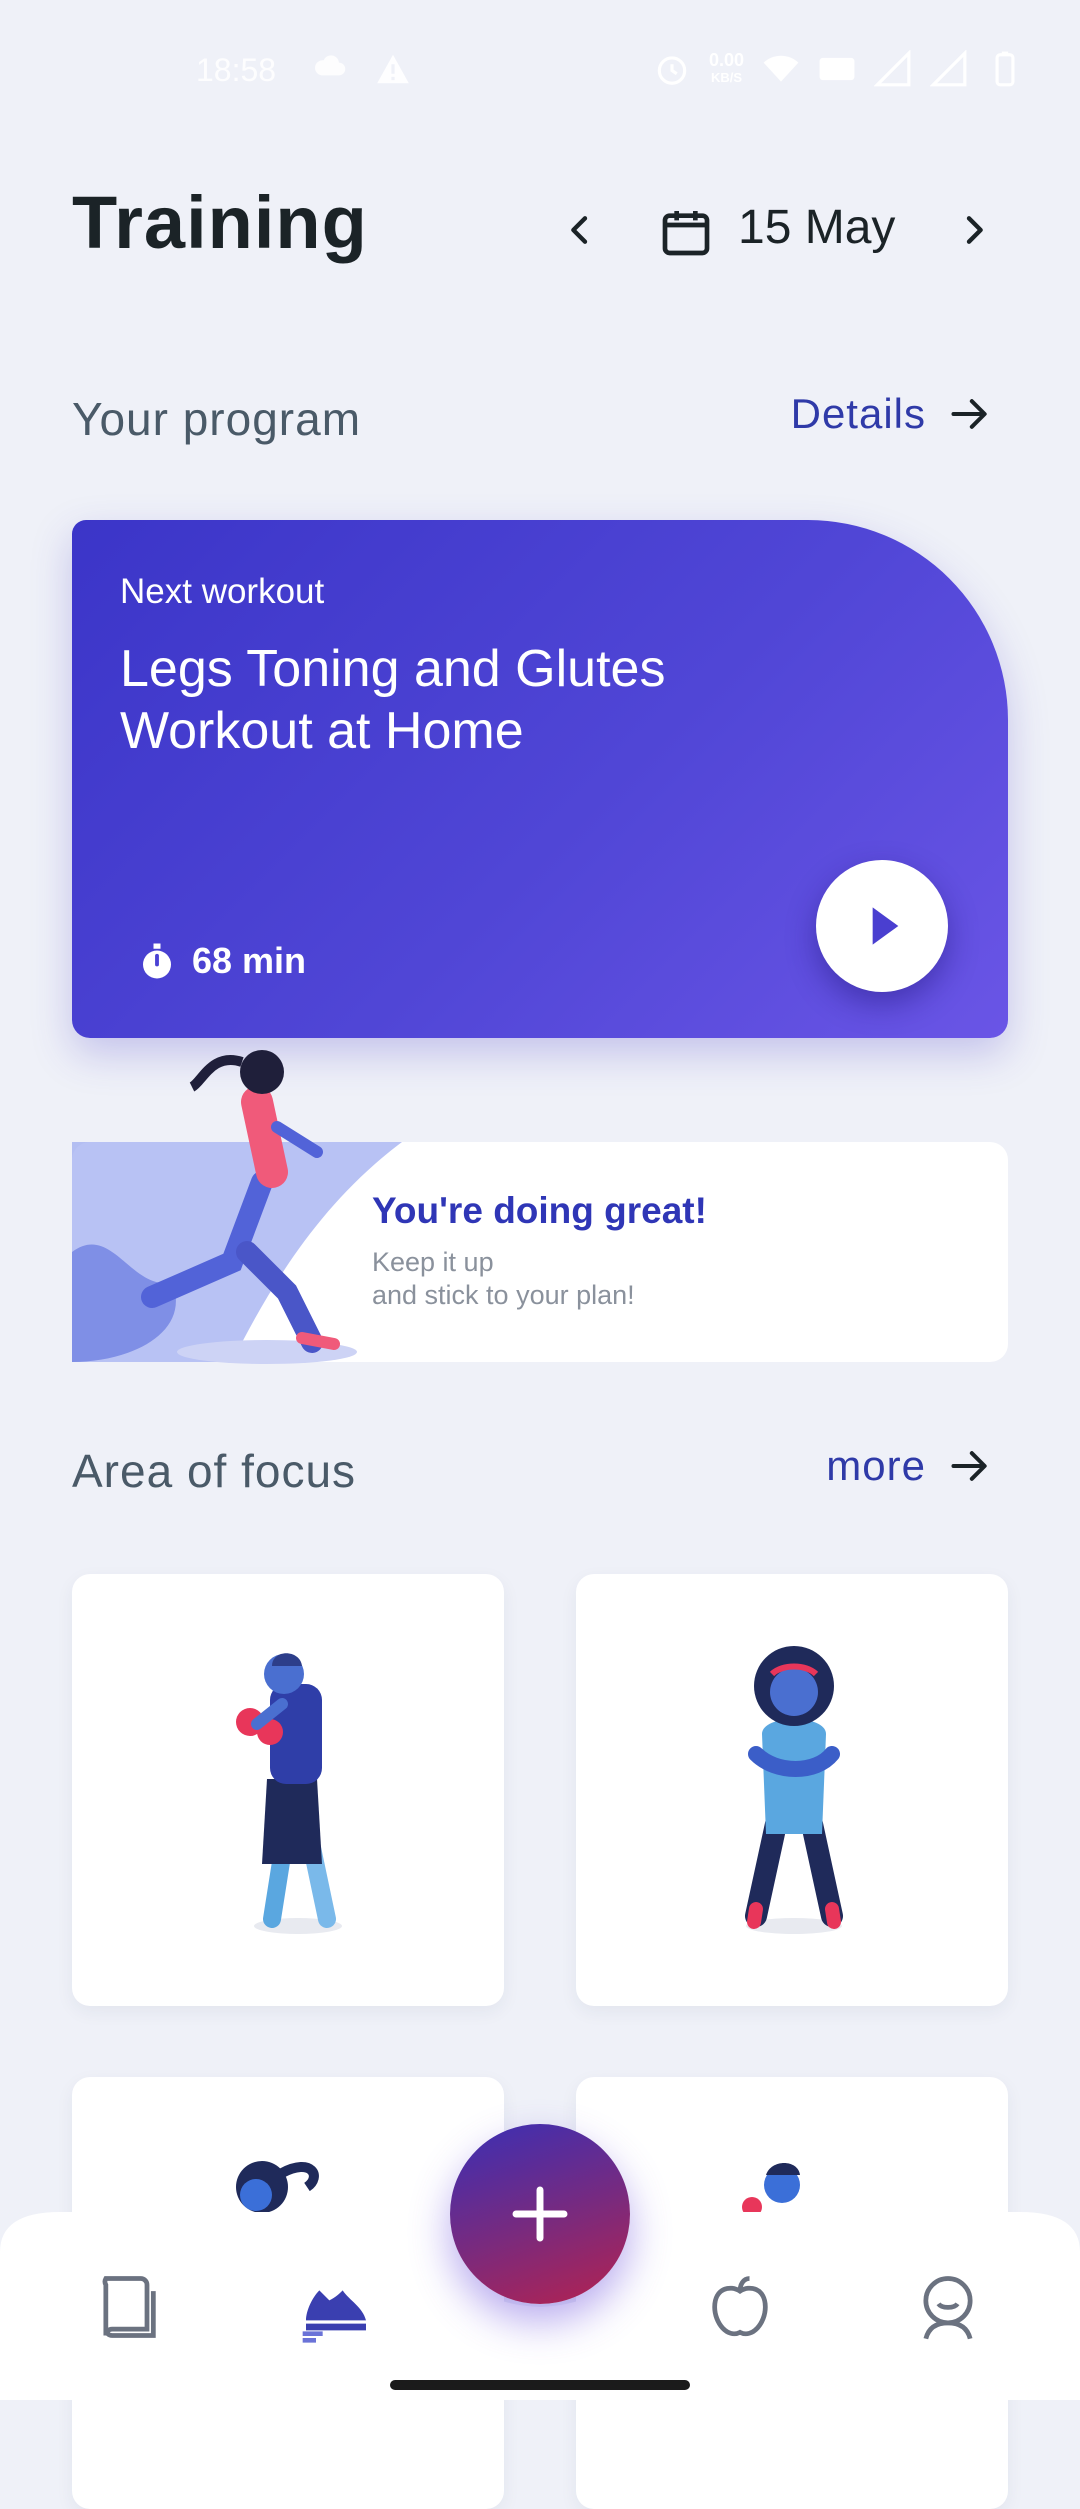  I want to click on page-title: Training, so click(220, 222).